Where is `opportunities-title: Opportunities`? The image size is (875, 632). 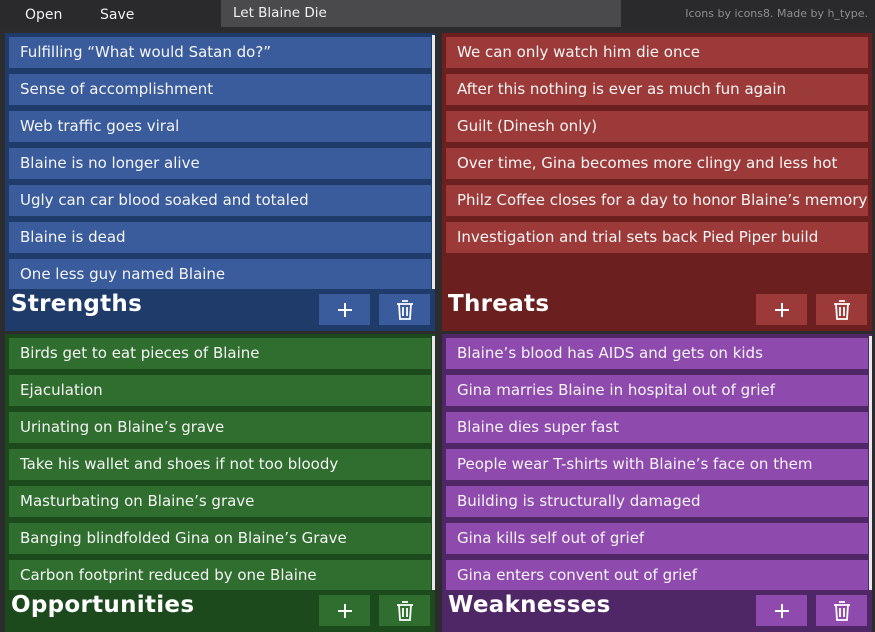 opportunities-title: Opportunities is located at coordinates (103, 605).